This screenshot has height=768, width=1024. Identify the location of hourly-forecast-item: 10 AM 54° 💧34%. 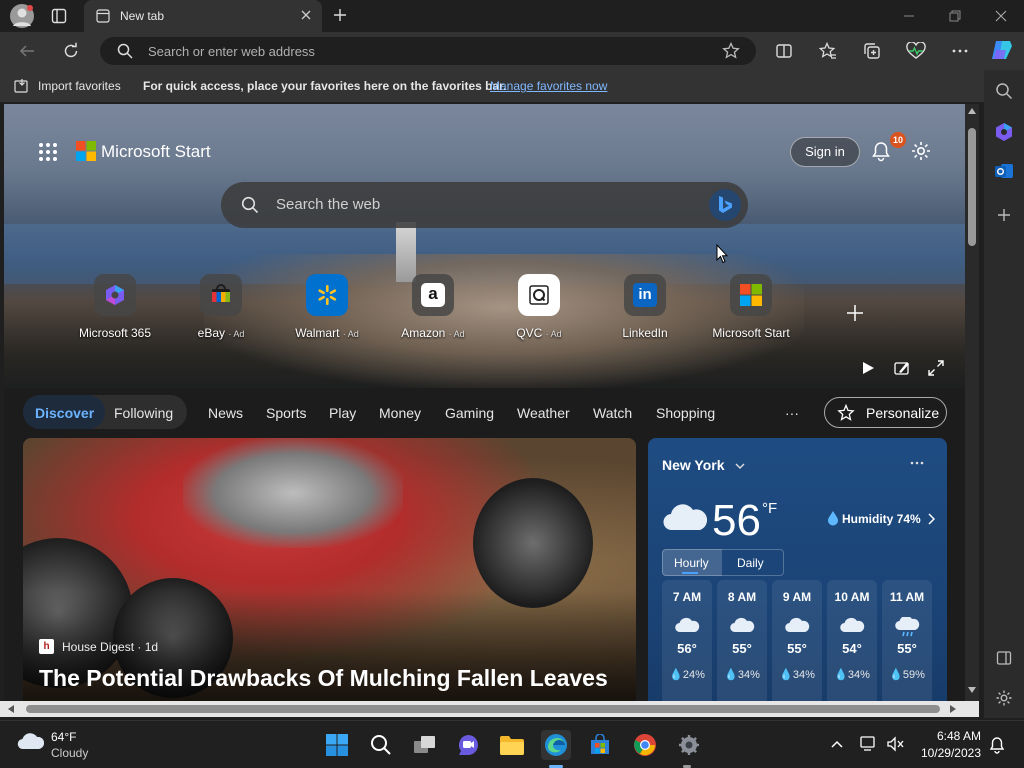
(852, 640).